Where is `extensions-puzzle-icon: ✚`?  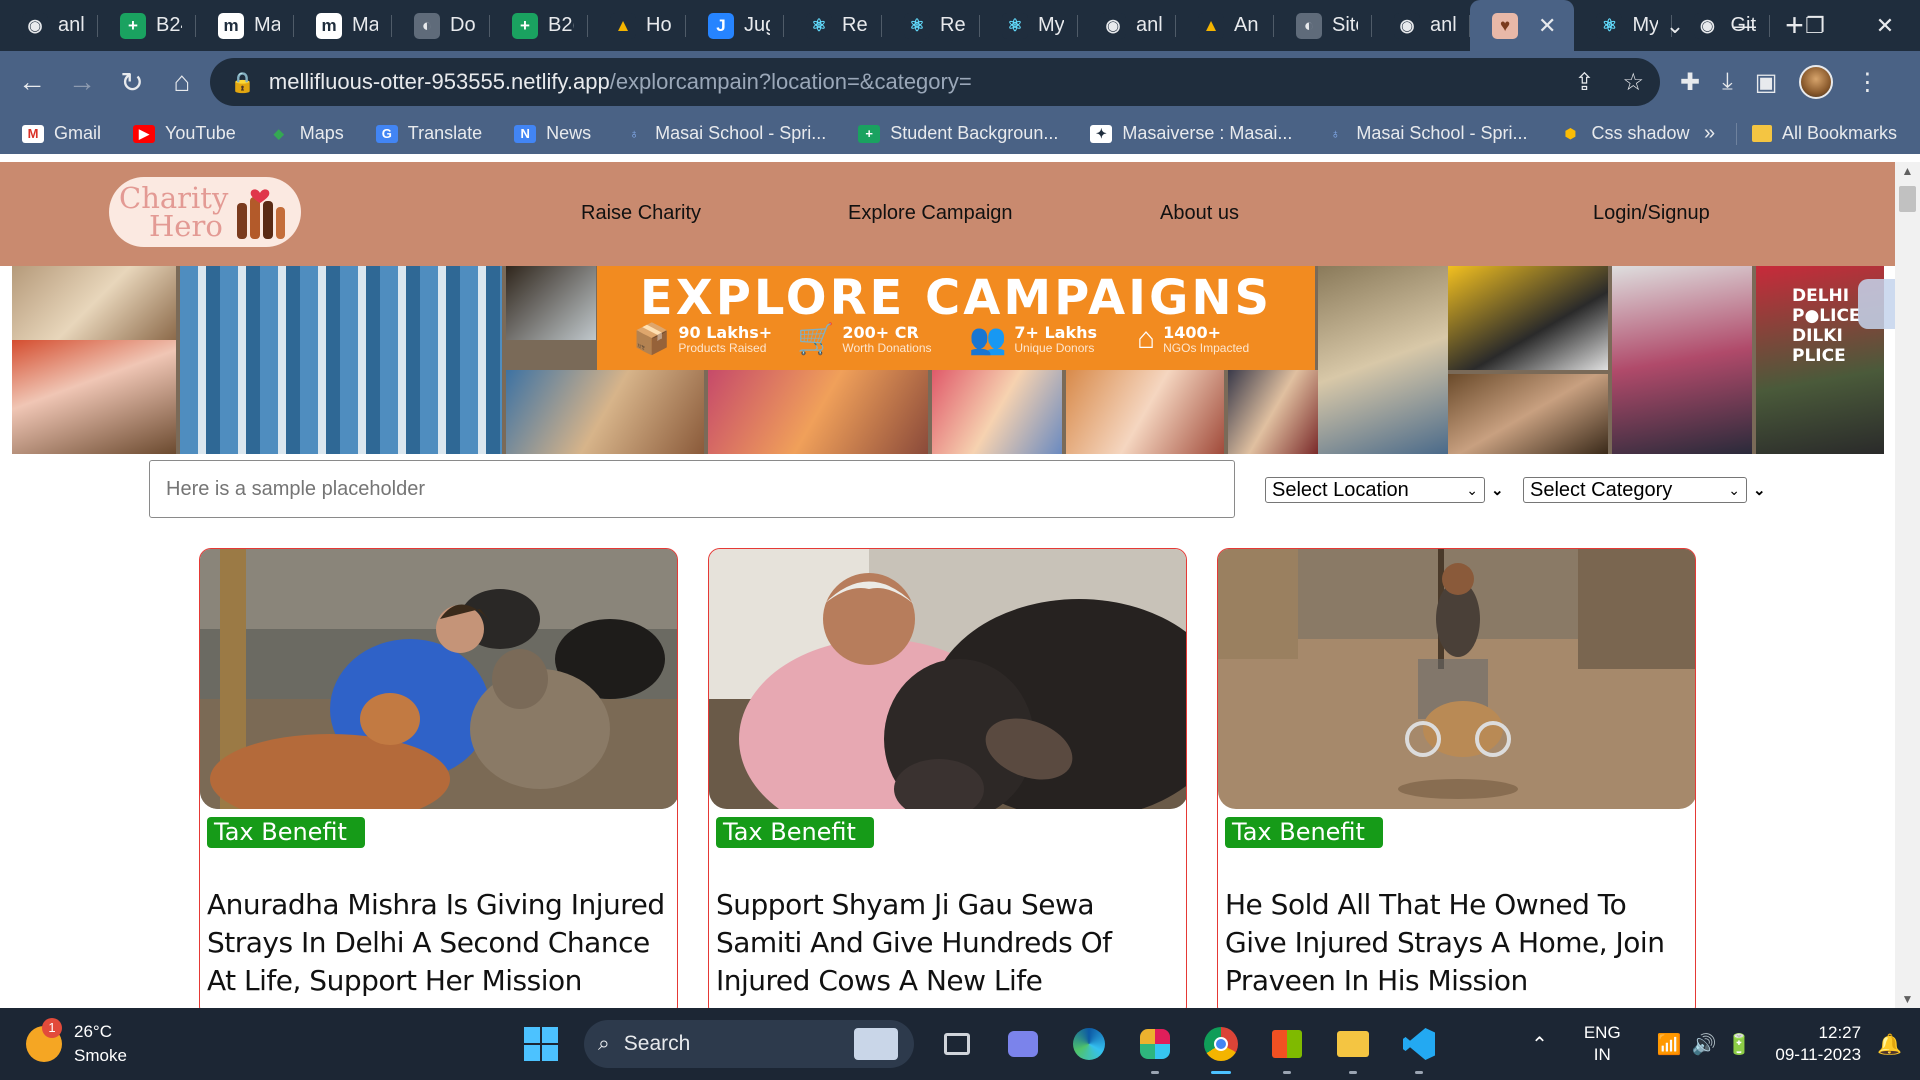
extensions-puzzle-icon: ✚ is located at coordinates (1690, 82).